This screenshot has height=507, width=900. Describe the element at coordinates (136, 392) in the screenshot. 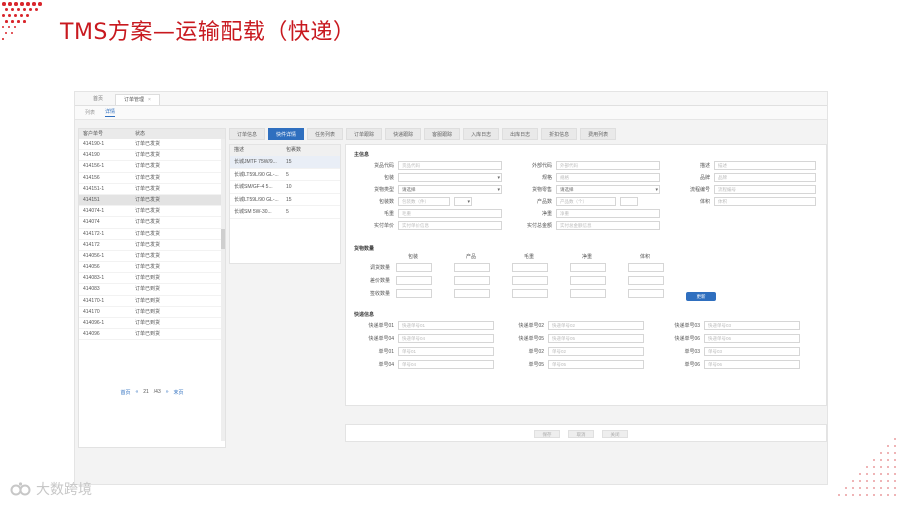

I see `prev-page-icon: «` at that location.